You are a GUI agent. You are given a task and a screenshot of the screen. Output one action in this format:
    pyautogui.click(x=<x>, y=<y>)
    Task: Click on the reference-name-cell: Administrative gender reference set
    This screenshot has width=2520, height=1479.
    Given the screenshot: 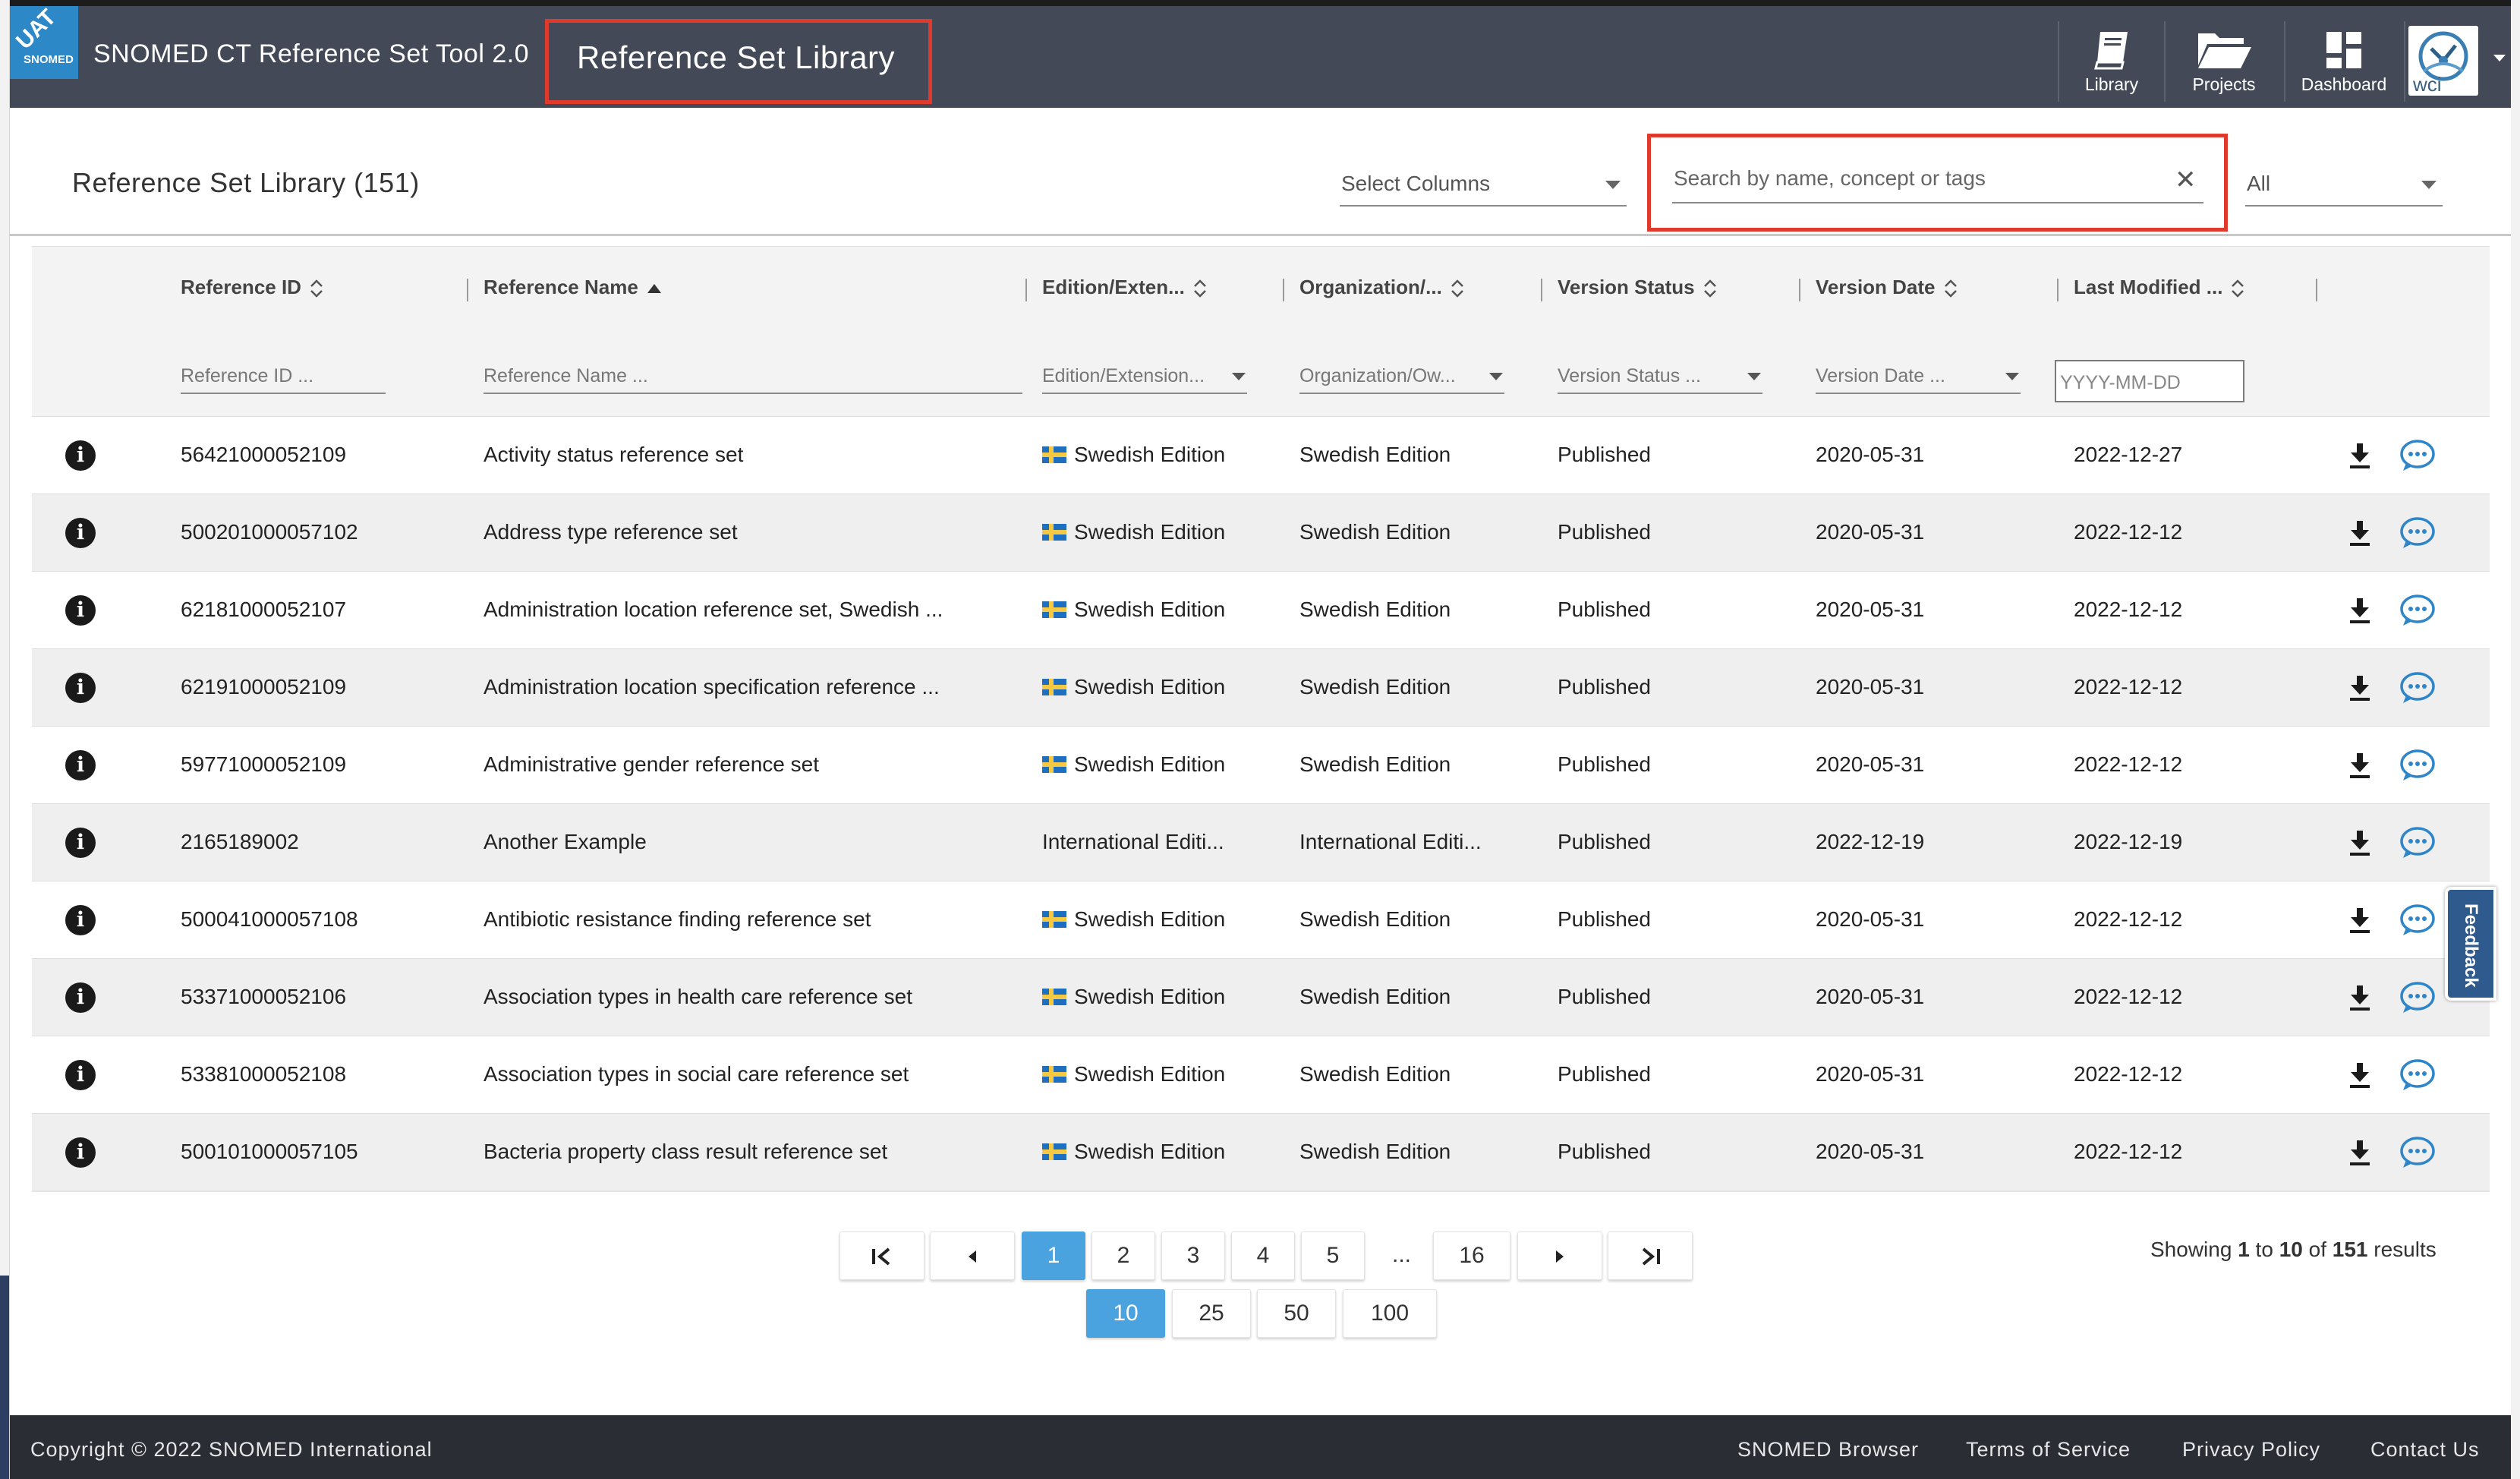 What is the action you would take?
    pyautogui.click(x=651, y=764)
    